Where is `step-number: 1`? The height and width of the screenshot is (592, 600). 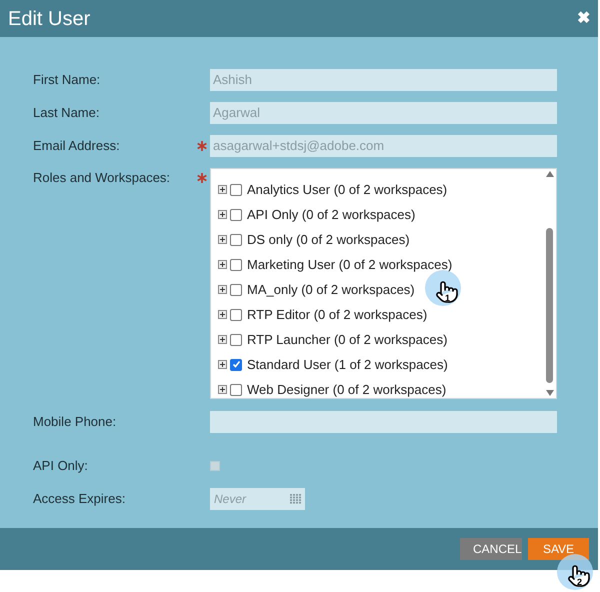
step-number: 1 is located at coordinates (447, 298).